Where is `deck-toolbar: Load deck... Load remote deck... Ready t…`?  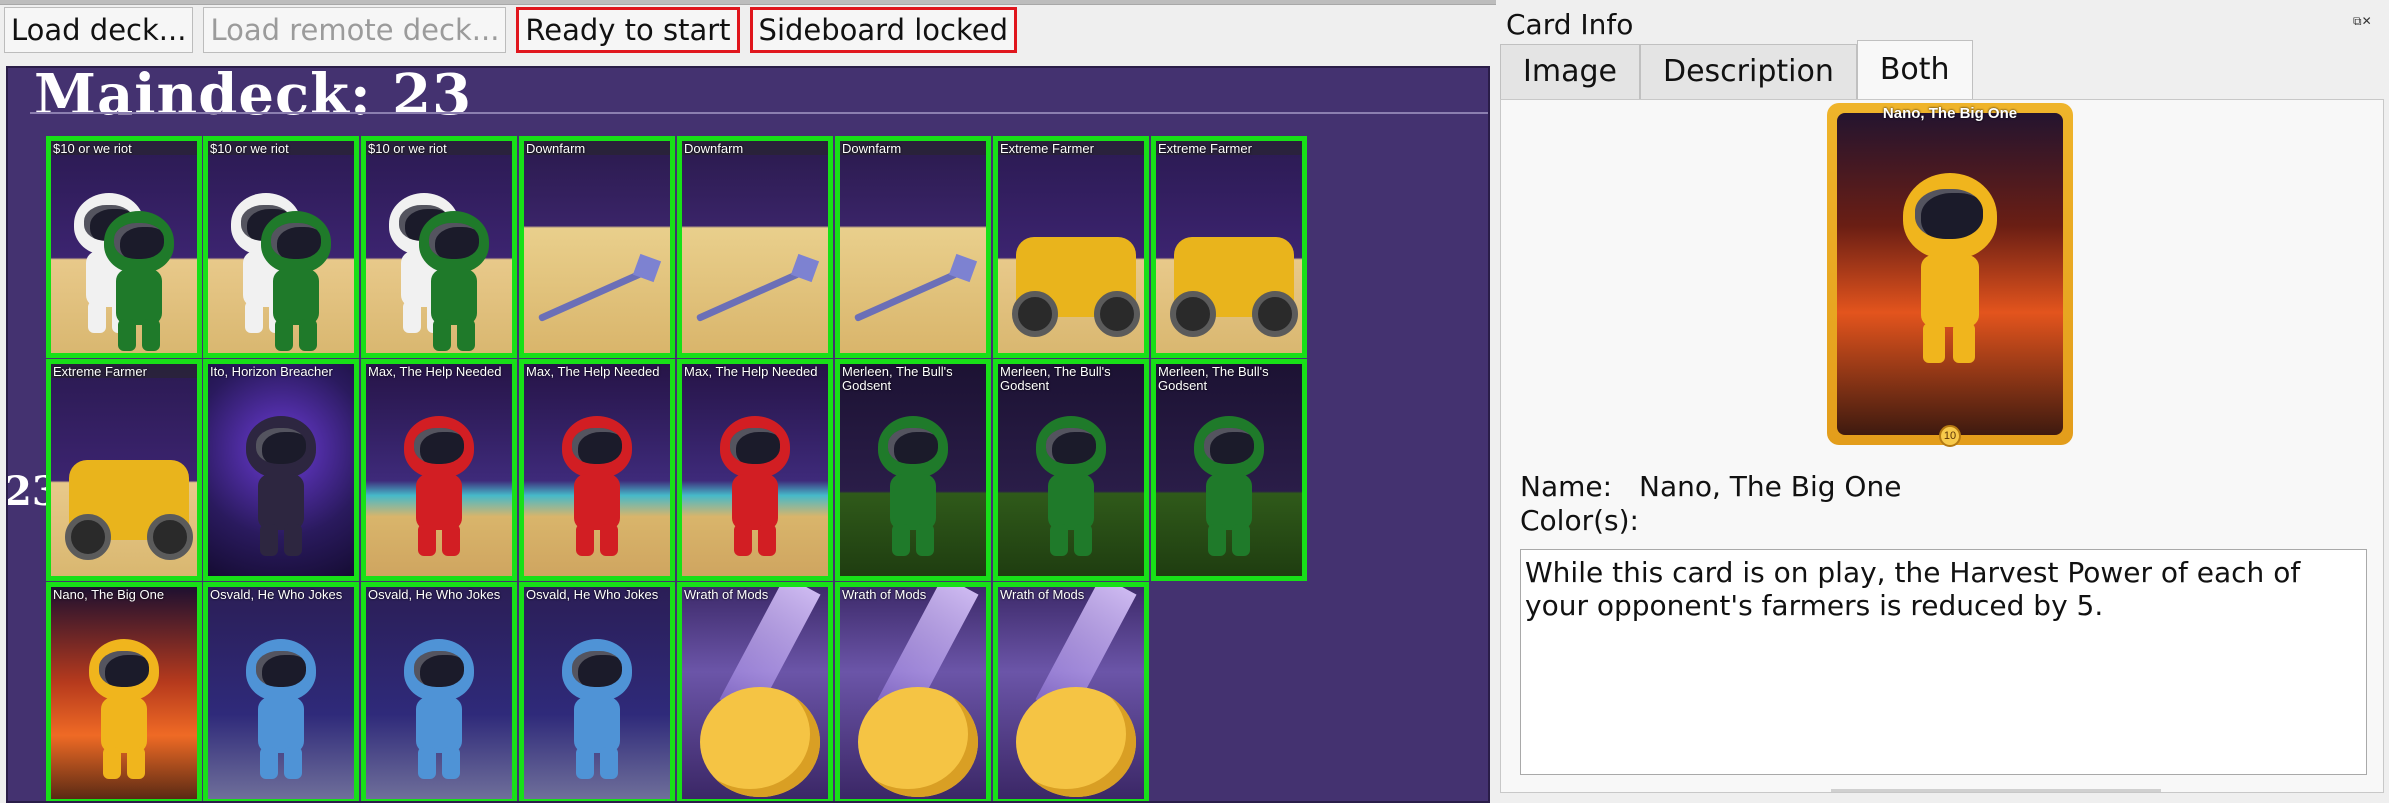 deck-toolbar: Load deck... Load remote deck... Ready t… is located at coordinates (510, 32).